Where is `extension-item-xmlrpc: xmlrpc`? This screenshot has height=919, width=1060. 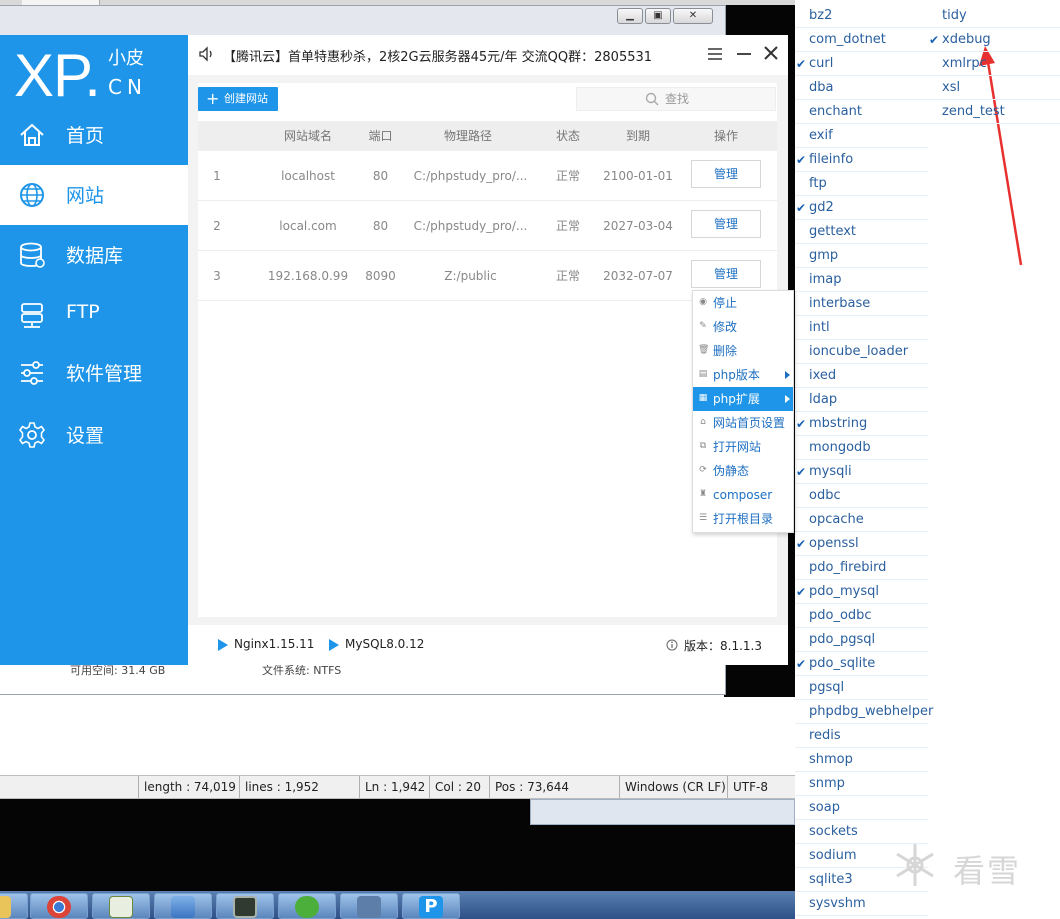
extension-item-xmlrpc: xmlrpc is located at coordinates (994, 64).